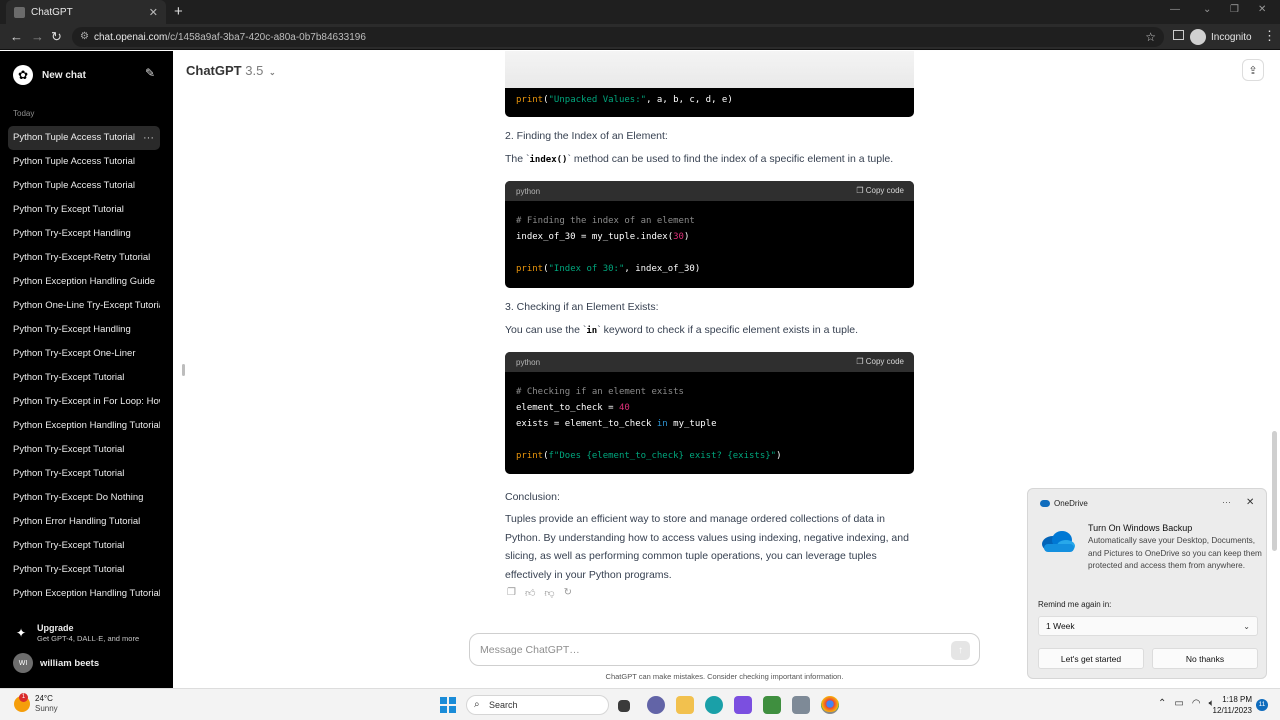 Image resolution: width=1280 pixels, height=720 pixels. I want to click on reload-icon: ↻, so click(56, 37).